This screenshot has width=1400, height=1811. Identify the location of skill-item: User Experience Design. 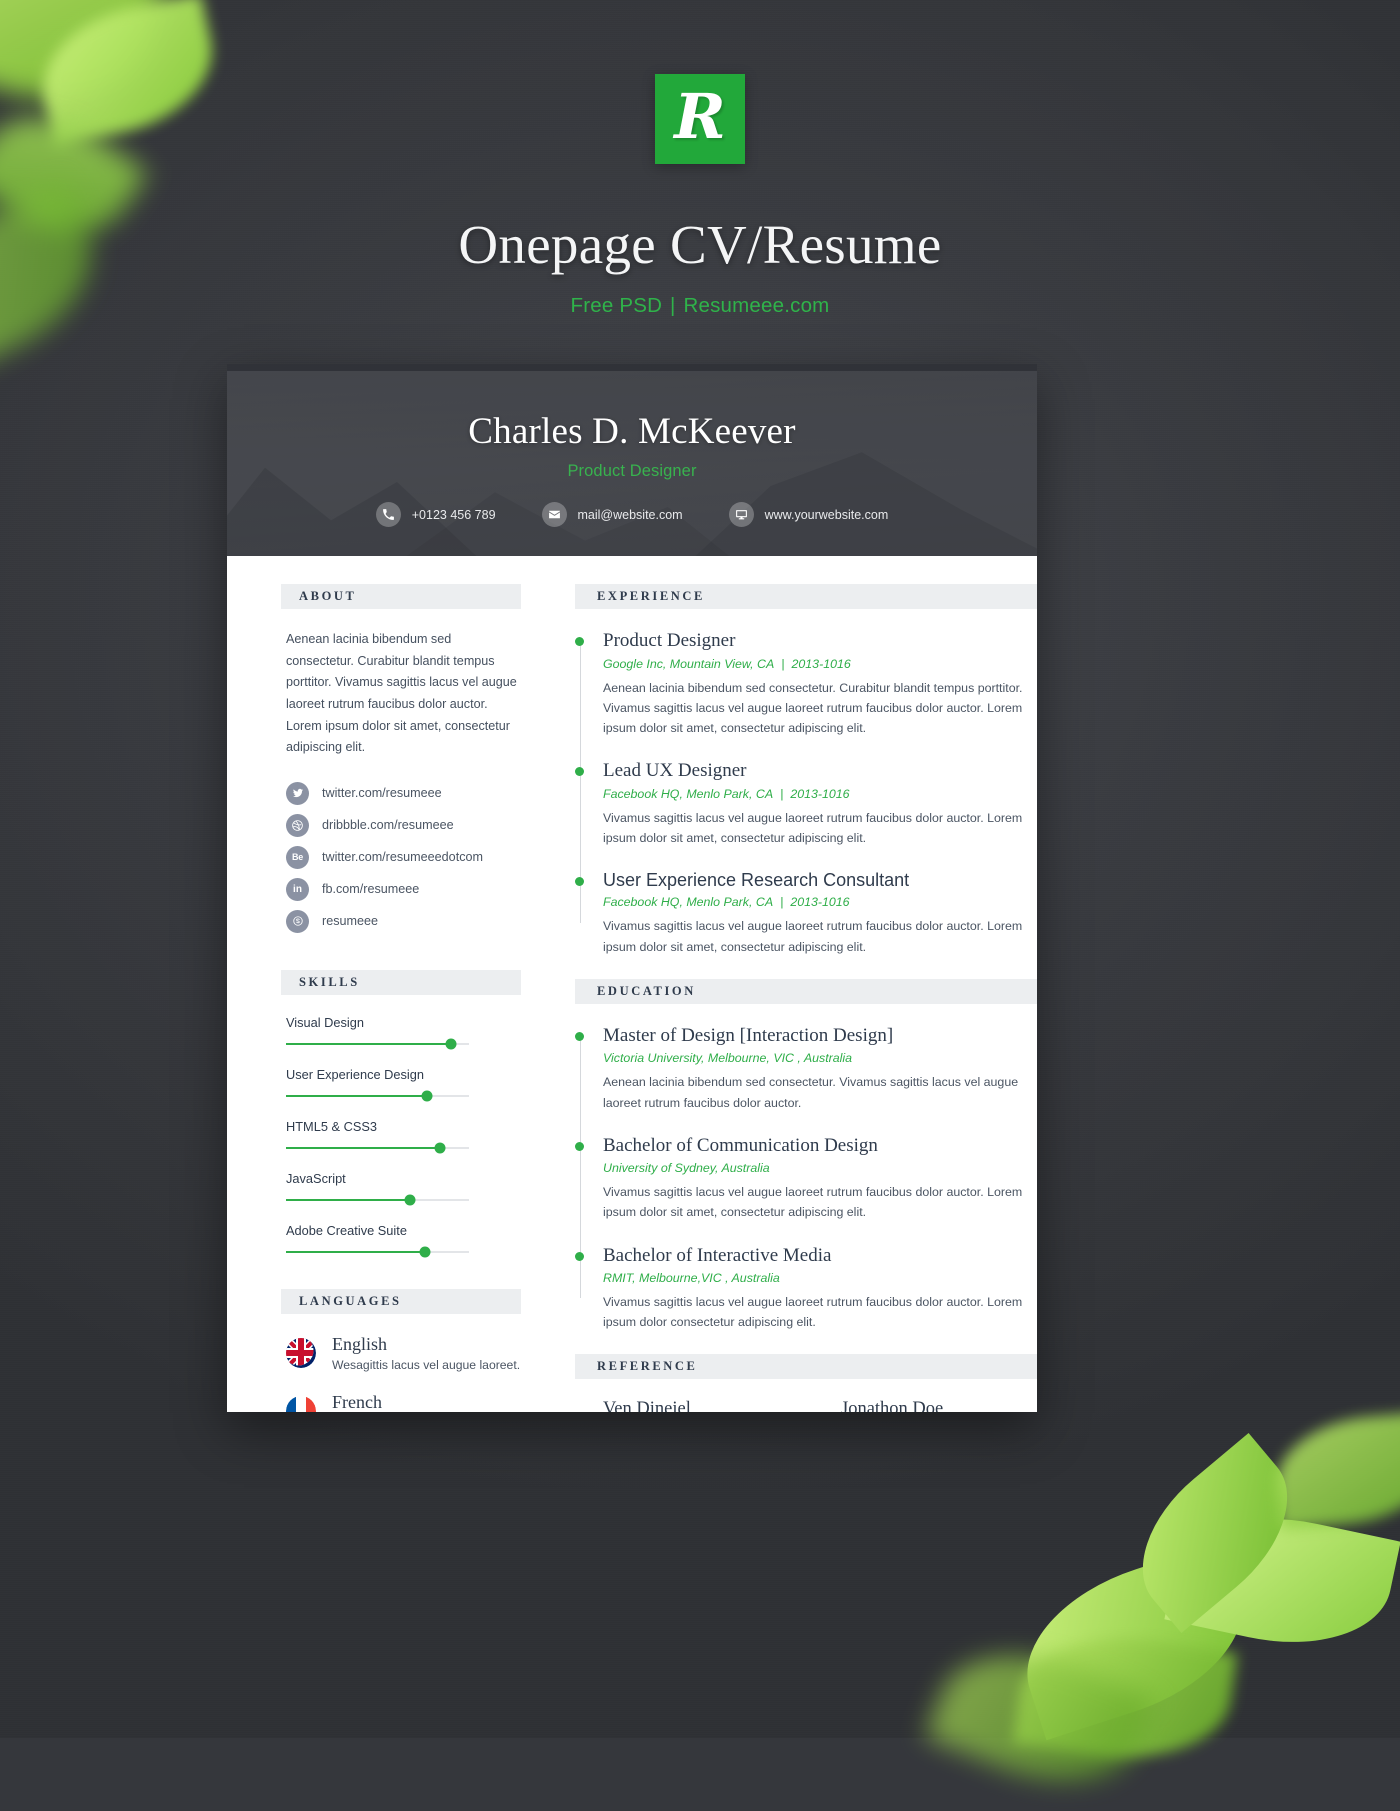
(401, 1084).